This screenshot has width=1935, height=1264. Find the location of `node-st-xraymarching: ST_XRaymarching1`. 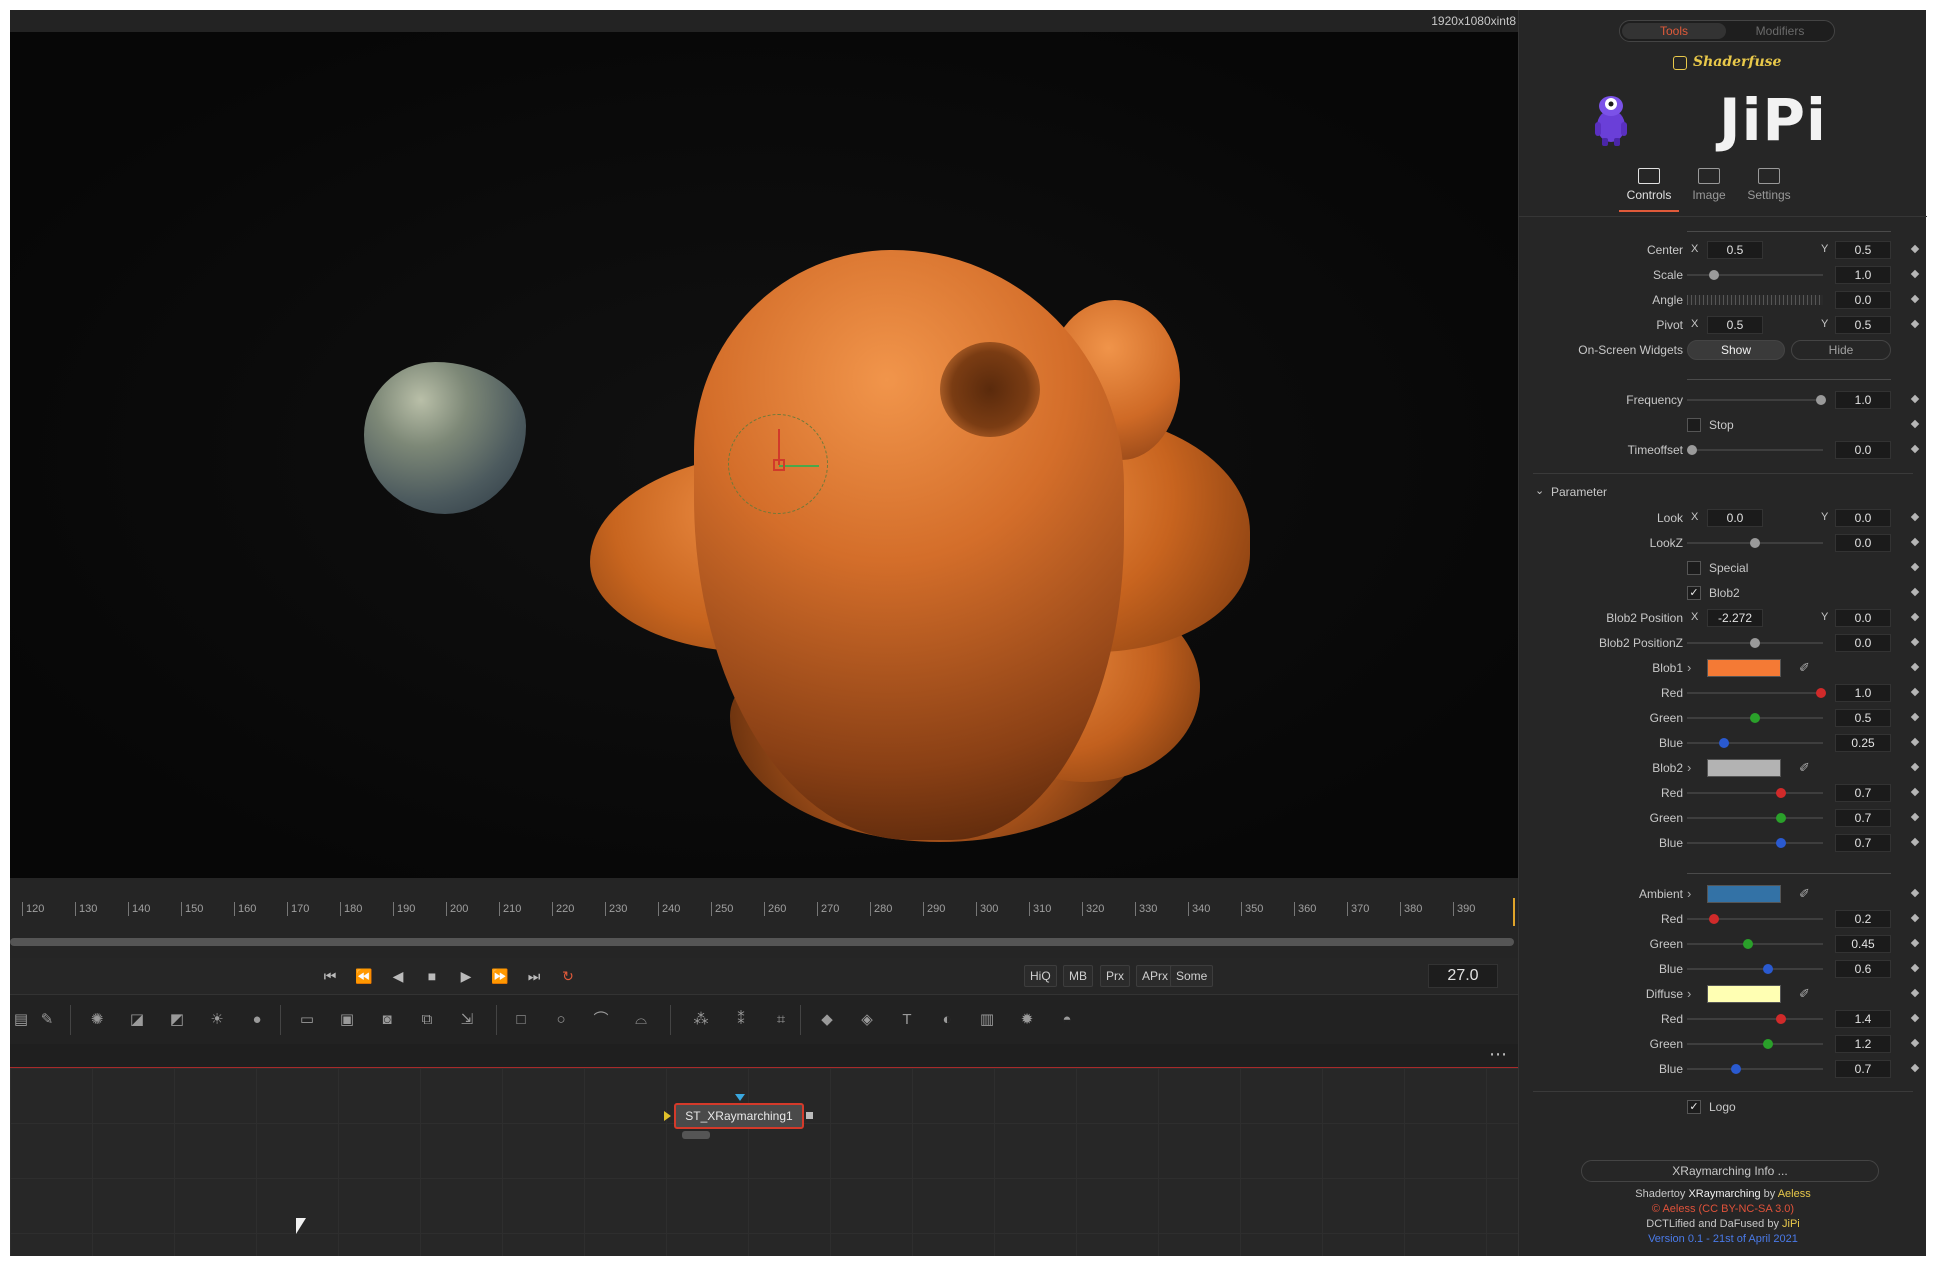

node-st-xraymarching: ST_XRaymarching1 is located at coordinates (739, 1116).